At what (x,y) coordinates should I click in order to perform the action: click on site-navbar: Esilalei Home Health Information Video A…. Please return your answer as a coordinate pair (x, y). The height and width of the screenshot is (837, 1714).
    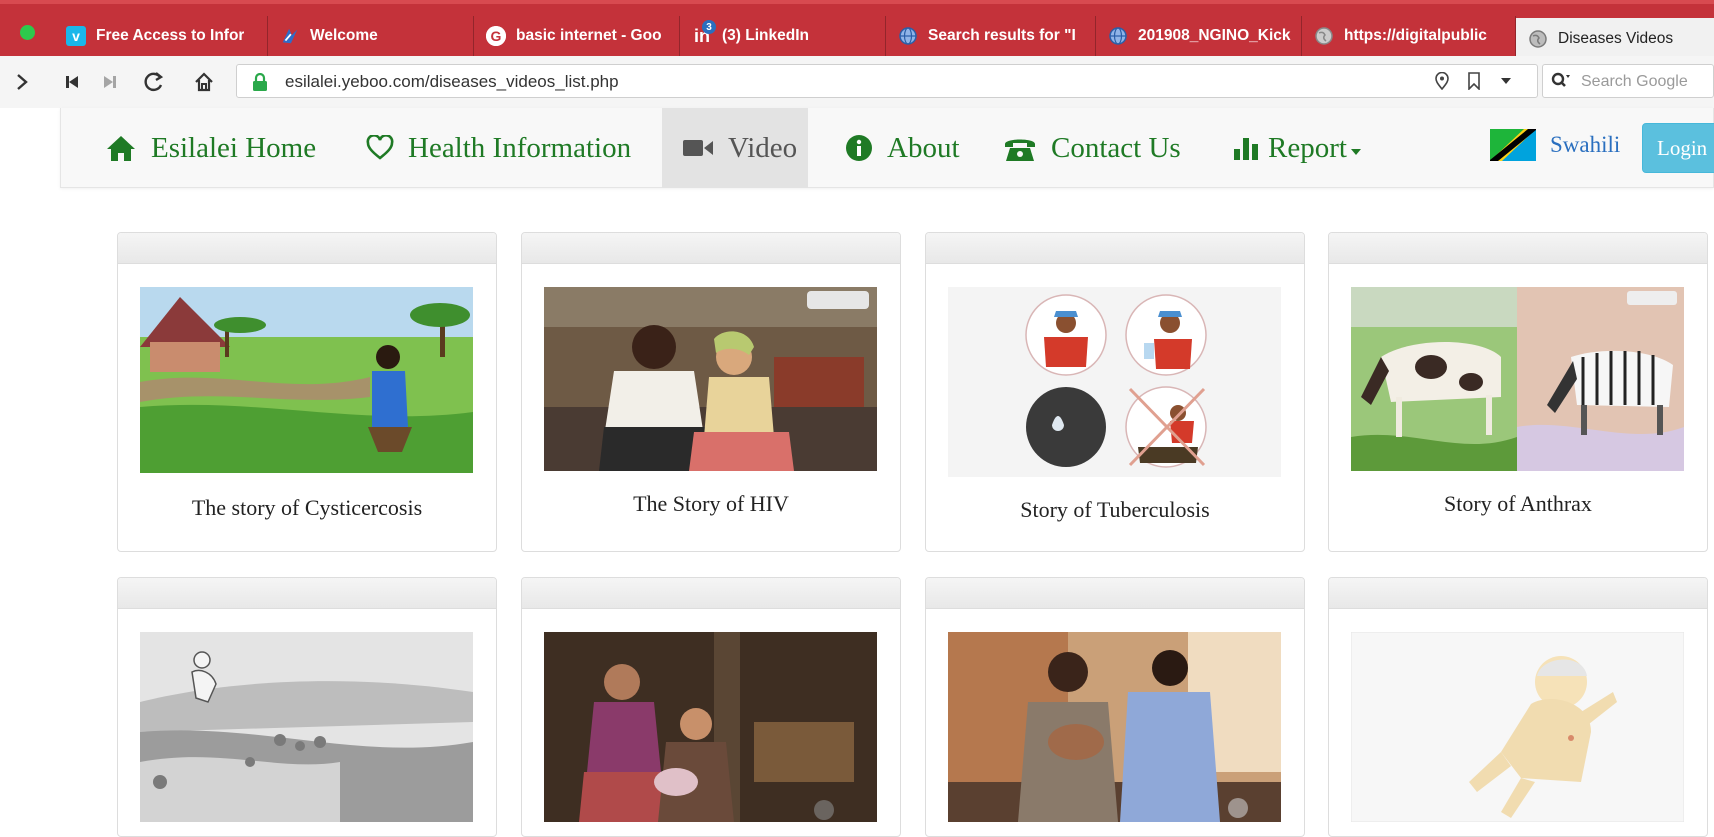
    Looking at the image, I should click on (887, 148).